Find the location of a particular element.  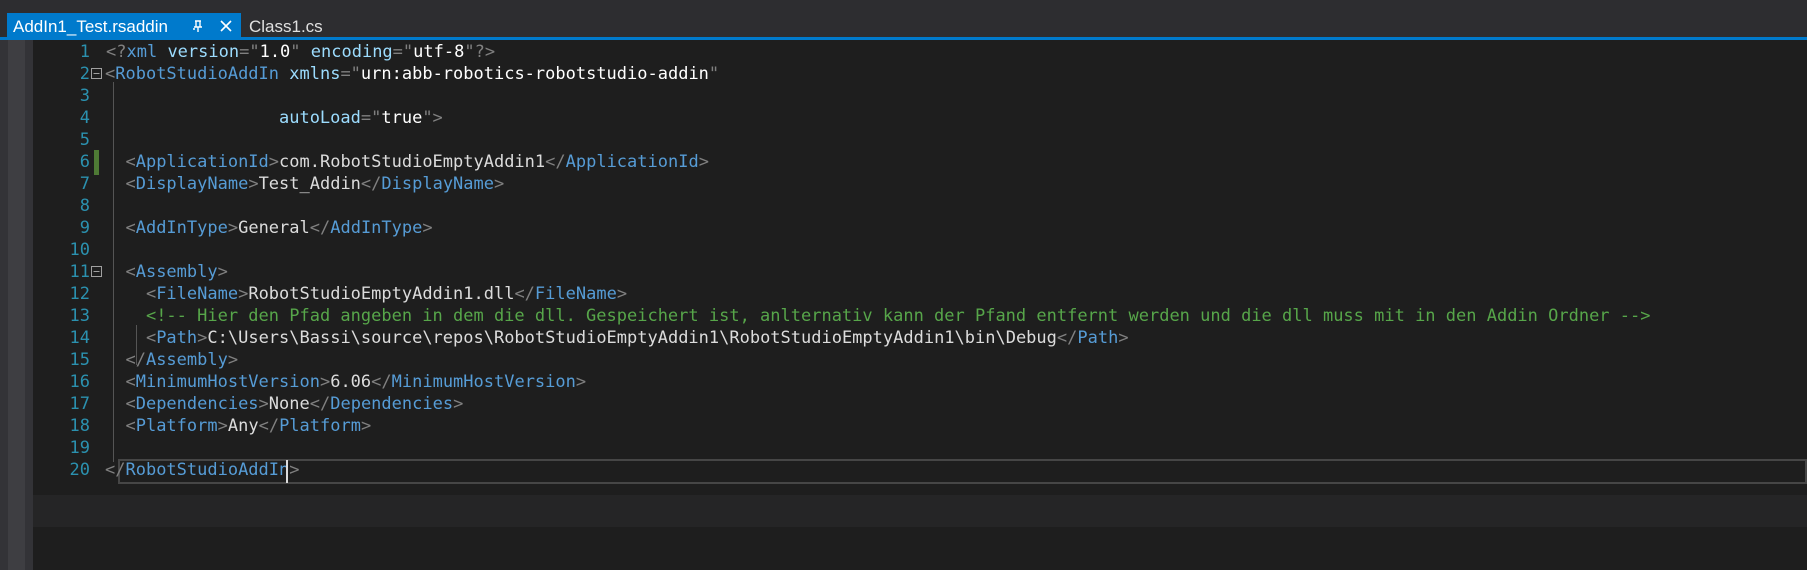

current-line-highlight is located at coordinates (962, 471).